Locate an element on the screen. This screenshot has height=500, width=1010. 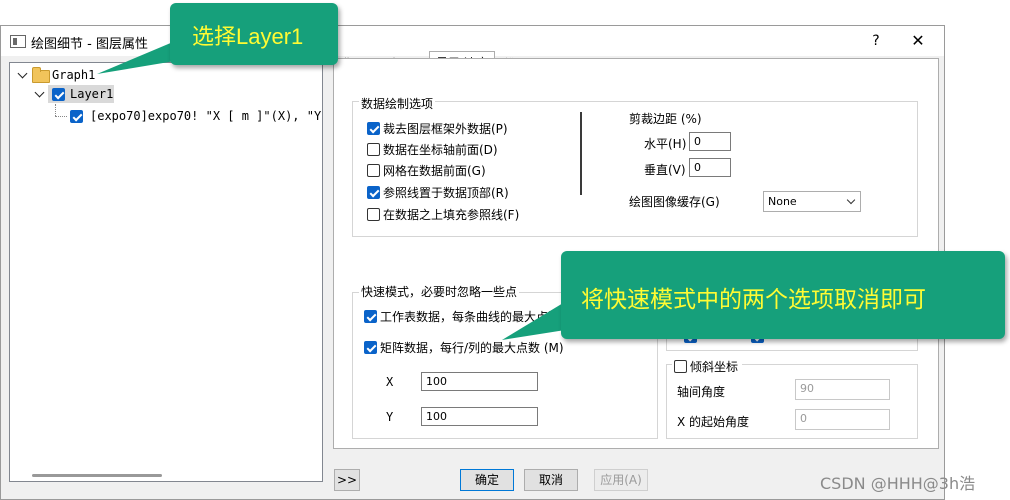
cache-select-value: None is located at coordinates (782, 201).